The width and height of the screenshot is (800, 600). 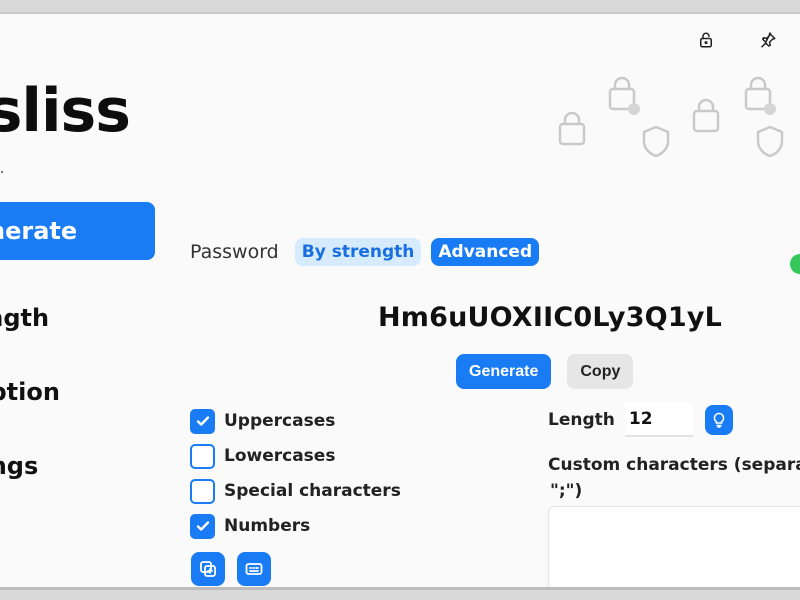 I want to click on keyboard-button, so click(x=254, y=569).